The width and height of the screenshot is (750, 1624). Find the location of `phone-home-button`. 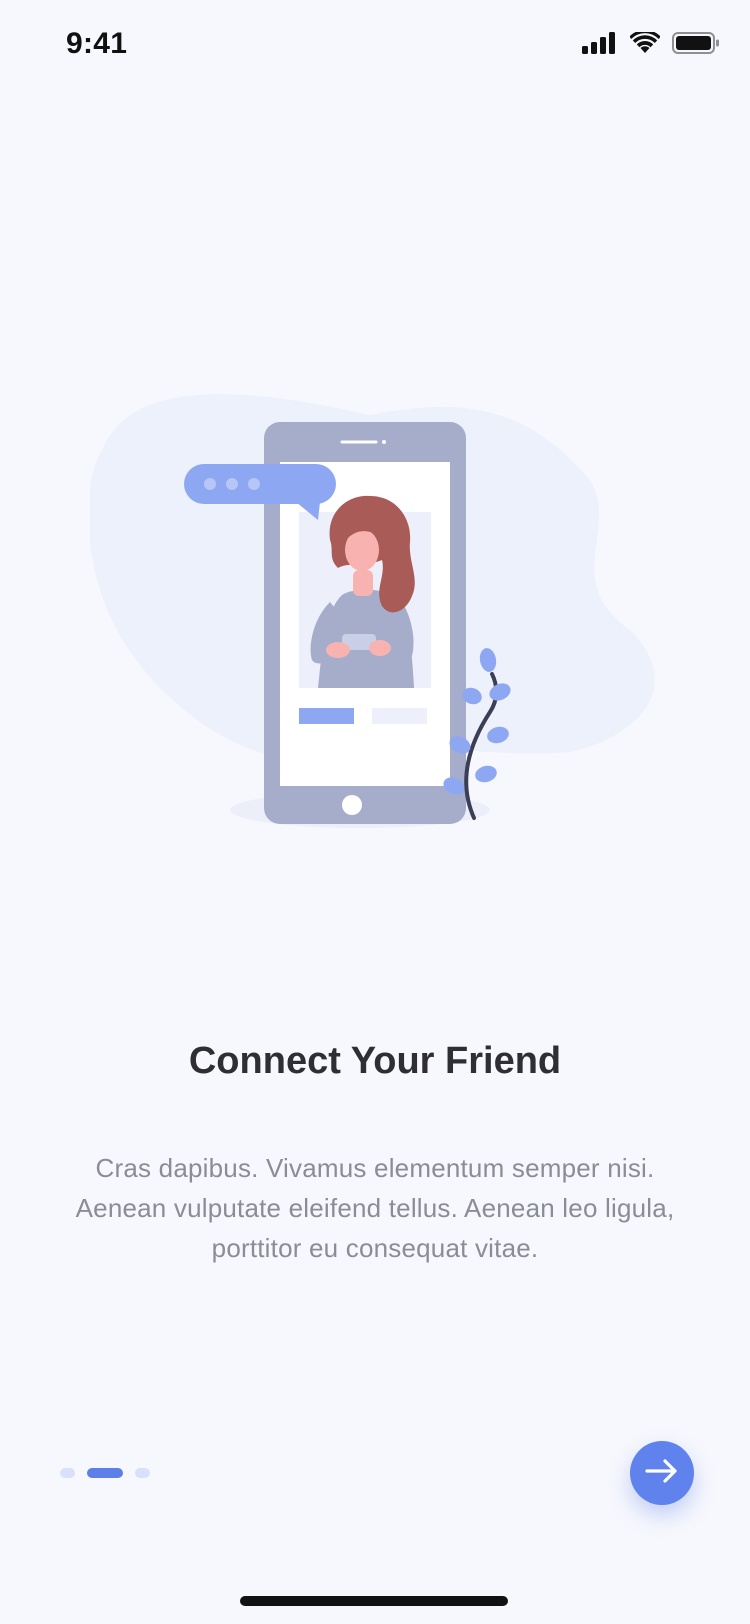

phone-home-button is located at coordinates (352, 805).